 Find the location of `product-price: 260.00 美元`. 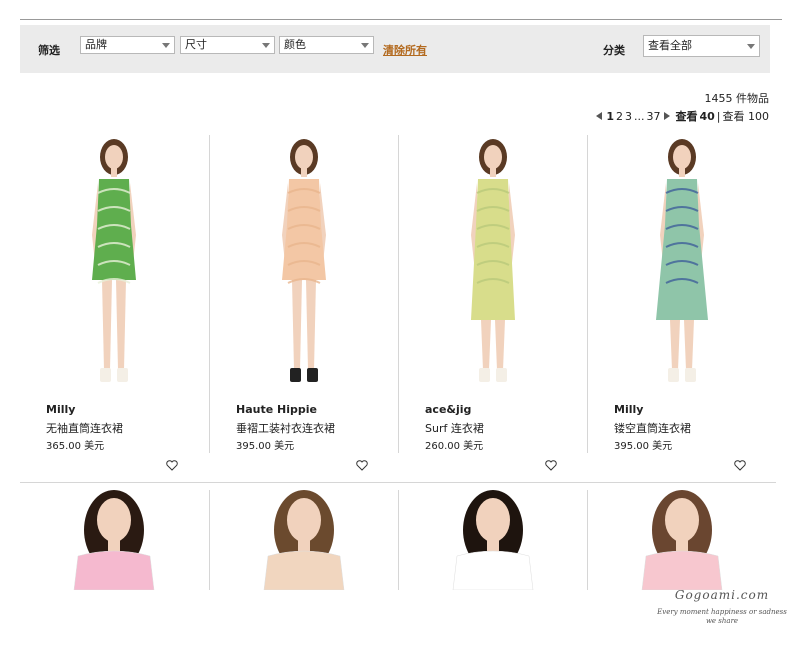

product-price: 260.00 美元 is located at coordinates (454, 446).